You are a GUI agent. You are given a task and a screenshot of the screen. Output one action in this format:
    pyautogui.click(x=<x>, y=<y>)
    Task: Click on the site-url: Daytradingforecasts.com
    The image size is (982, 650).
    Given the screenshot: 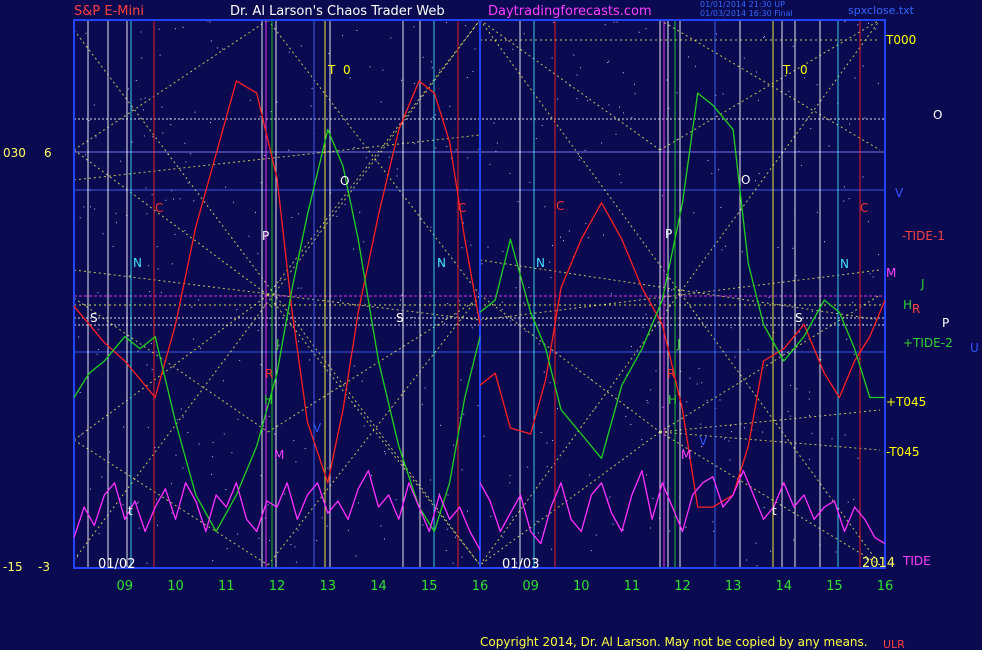 What is the action you would take?
    pyautogui.click(x=570, y=11)
    